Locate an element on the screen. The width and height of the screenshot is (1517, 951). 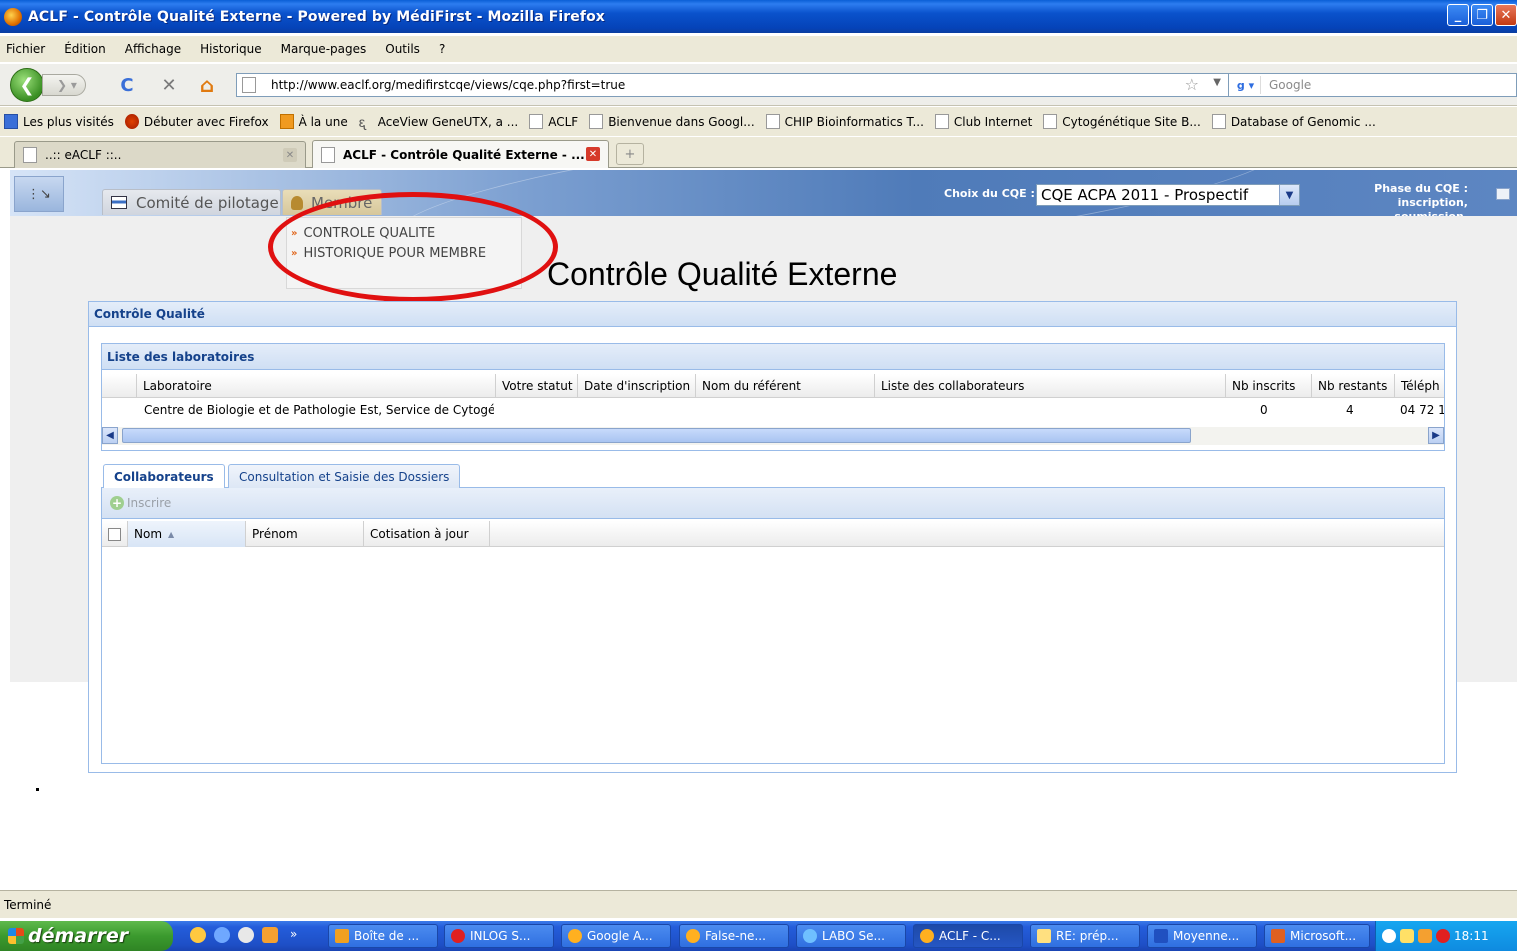
mail-icon is located at coordinates (1407, 936).